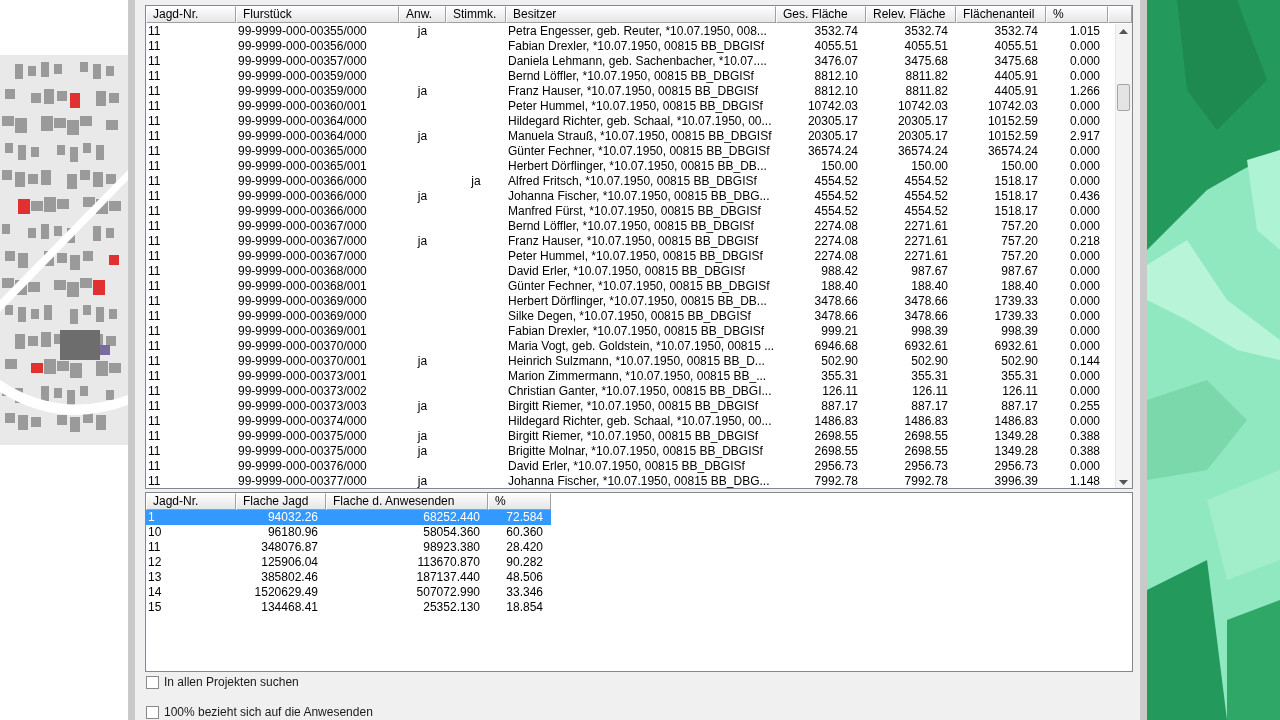 The width and height of the screenshot is (1280, 720). What do you see at coordinates (302, 436) in the screenshot?
I see `table-cell: 99-9999-000-00375/000` at bounding box center [302, 436].